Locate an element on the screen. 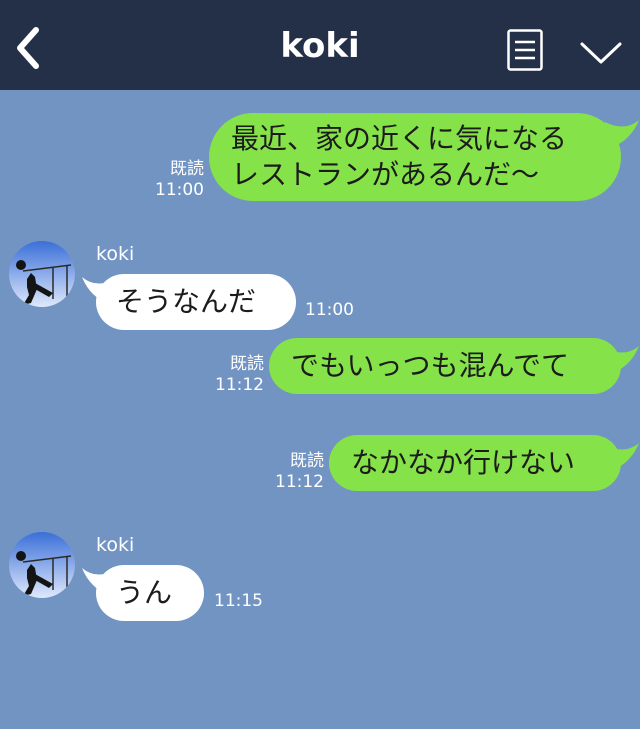 The width and height of the screenshot is (640, 729). chat-header: koki is located at coordinates (320, 45).